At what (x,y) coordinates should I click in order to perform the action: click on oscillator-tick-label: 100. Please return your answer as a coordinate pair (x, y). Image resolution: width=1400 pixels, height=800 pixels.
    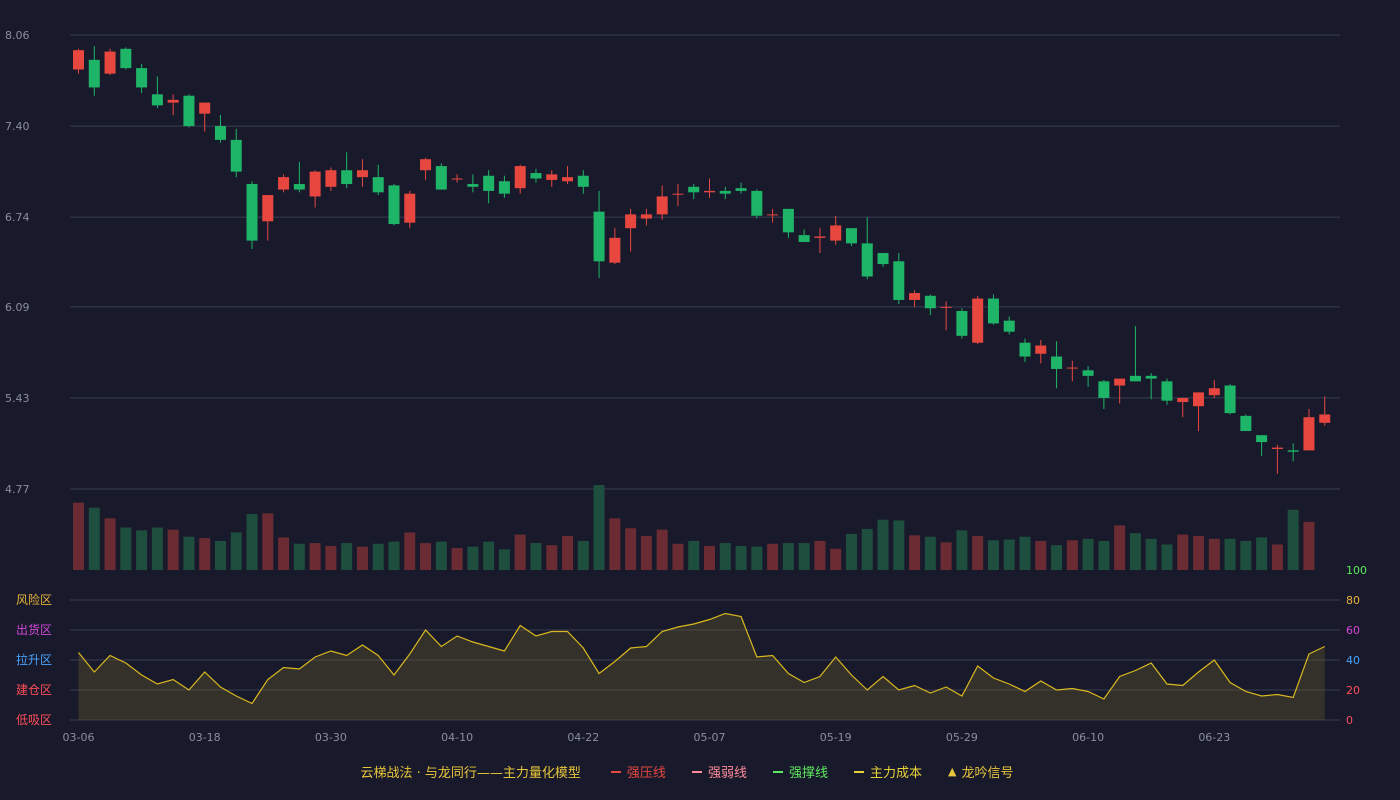
    Looking at the image, I should click on (1356, 570).